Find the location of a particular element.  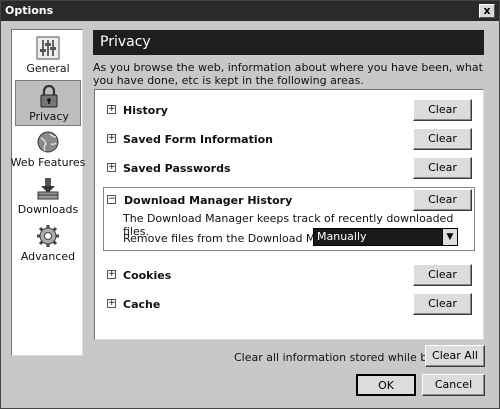

category-label: Downloads is located at coordinates (48, 209).